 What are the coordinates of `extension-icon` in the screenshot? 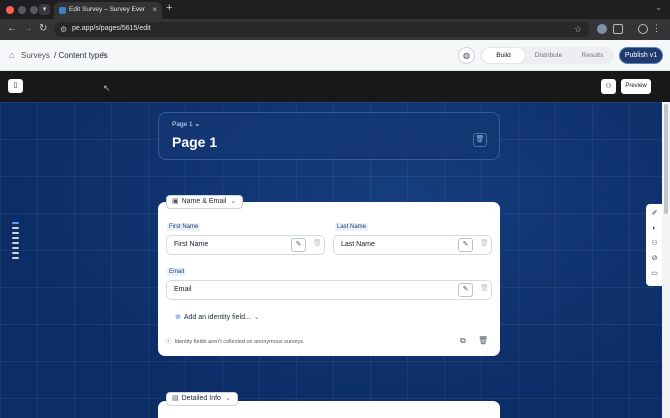 It's located at (602, 29).